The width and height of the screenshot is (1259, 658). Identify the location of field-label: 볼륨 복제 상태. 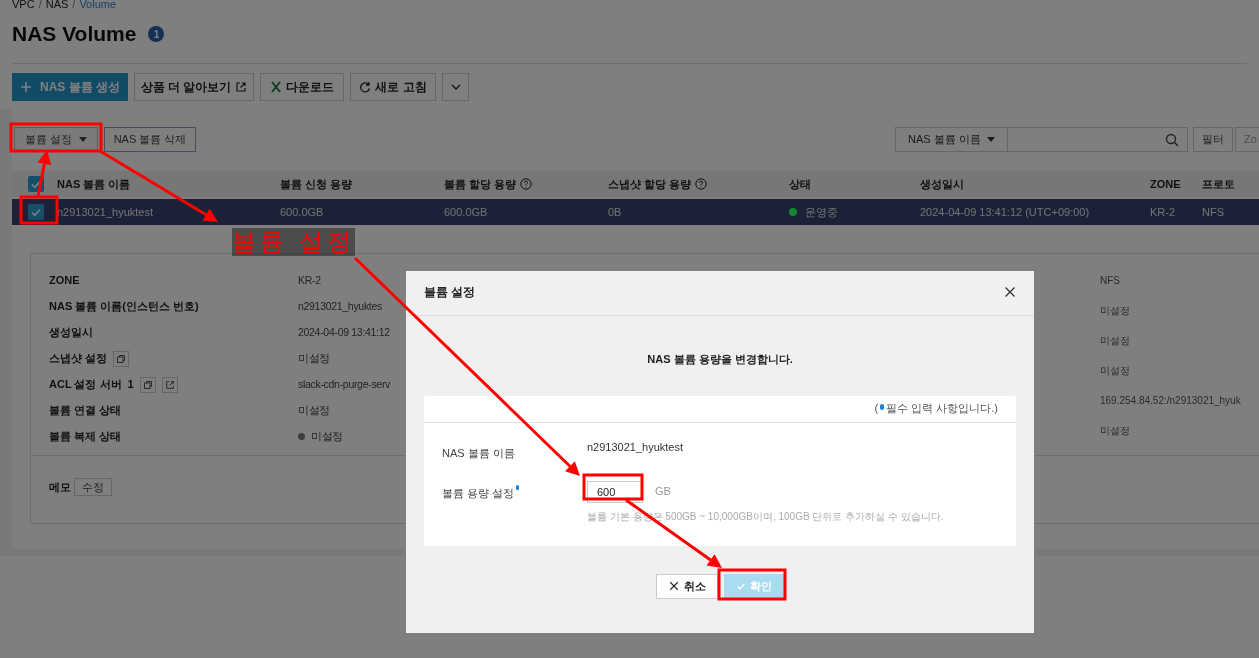
(85, 437).